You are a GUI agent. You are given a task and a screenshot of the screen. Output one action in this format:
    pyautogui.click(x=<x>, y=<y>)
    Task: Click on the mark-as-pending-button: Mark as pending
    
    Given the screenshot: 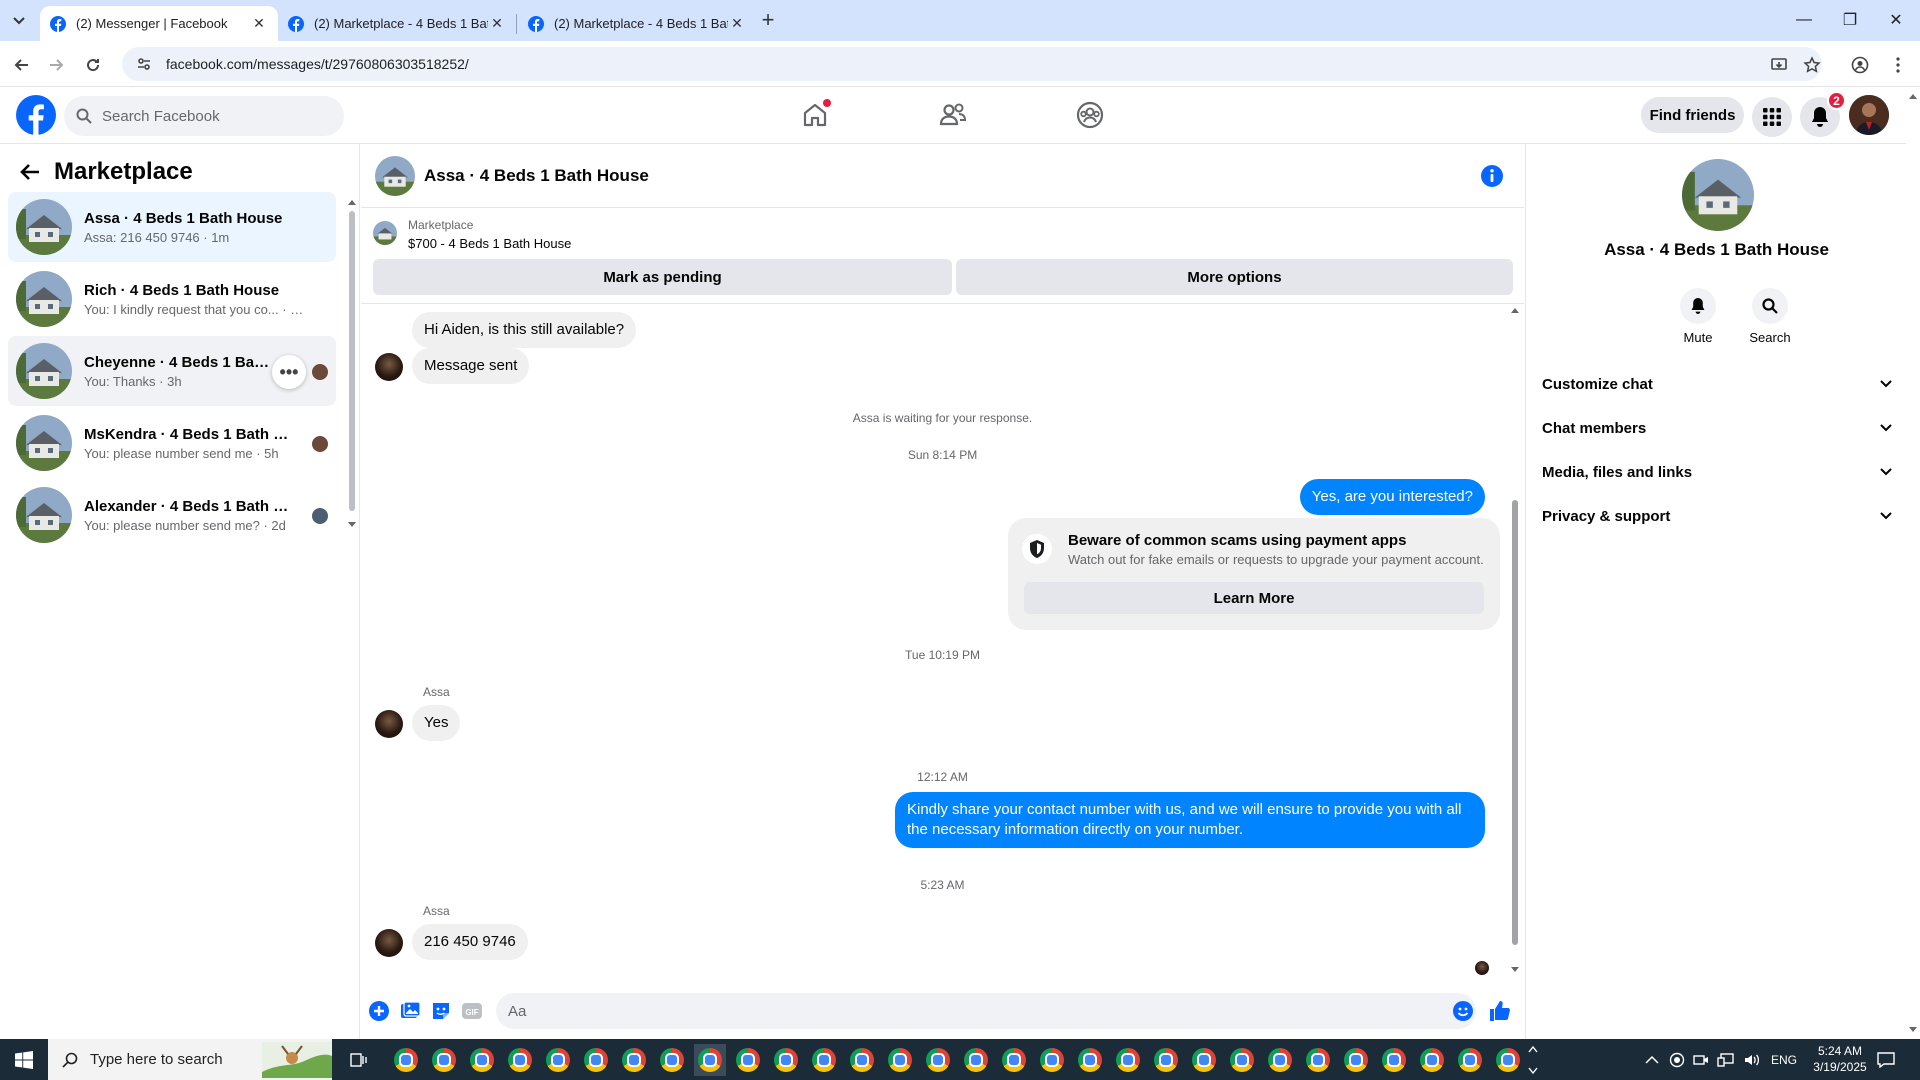 What is the action you would take?
    pyautogui.click(x=662, y=277)
    